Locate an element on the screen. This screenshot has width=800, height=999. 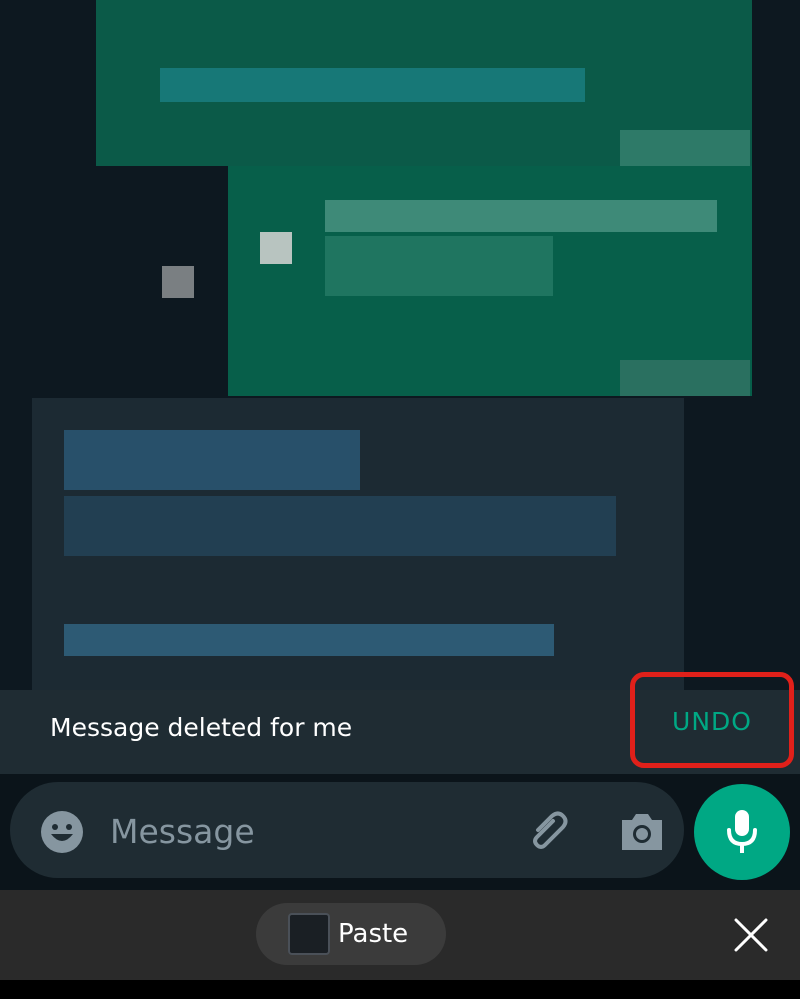
clipboard-suggestion-bar: Paste is located at coordinates (400, 935).